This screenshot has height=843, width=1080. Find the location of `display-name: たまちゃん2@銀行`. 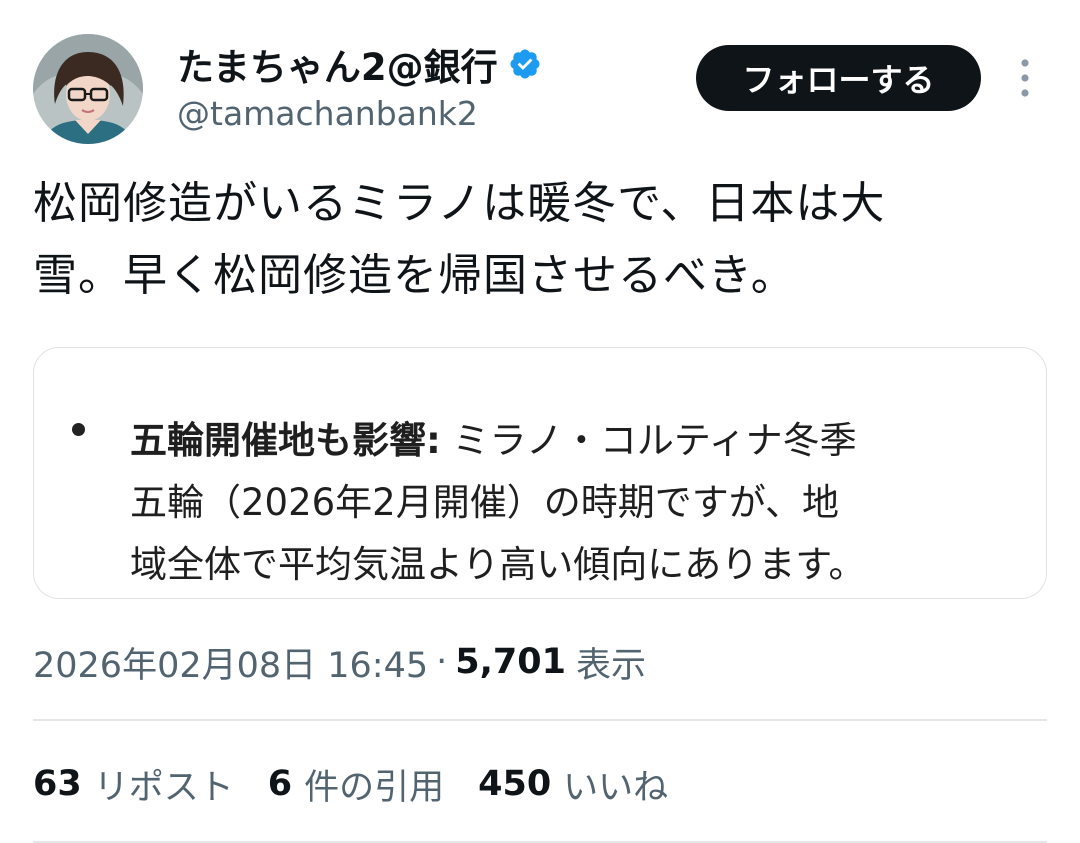

display-name: たまちゃん2@銀行 is located at coordinates (337, 64).